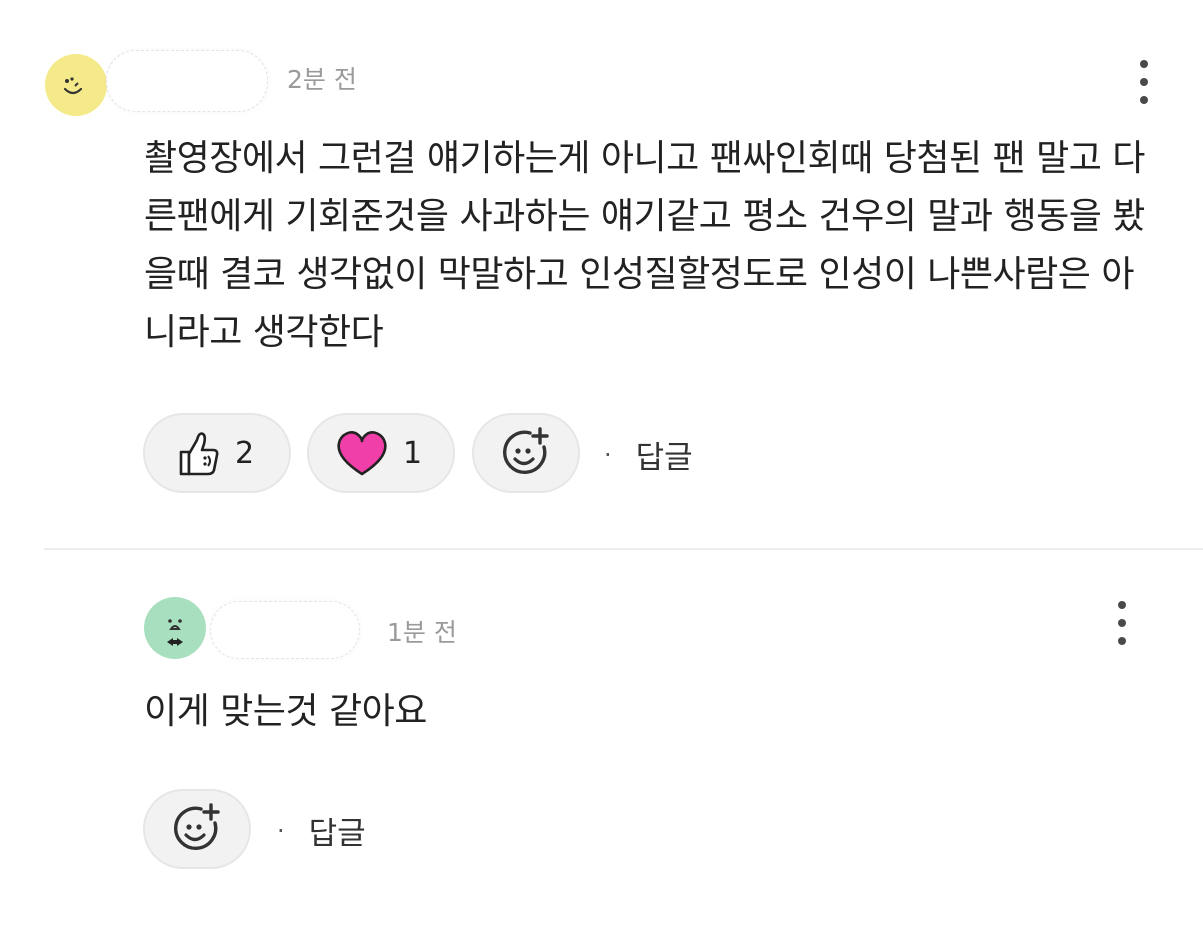 The width and height of the screenshot is (1203, 939). I want to click on heart-reaction-button: 1, so click(381, 453).